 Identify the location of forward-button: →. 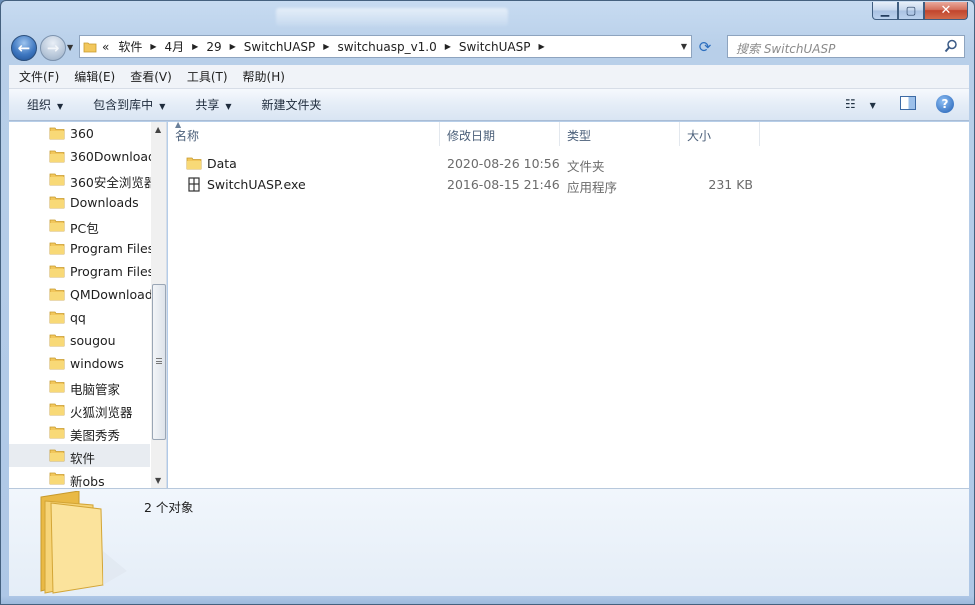
(53, 48).